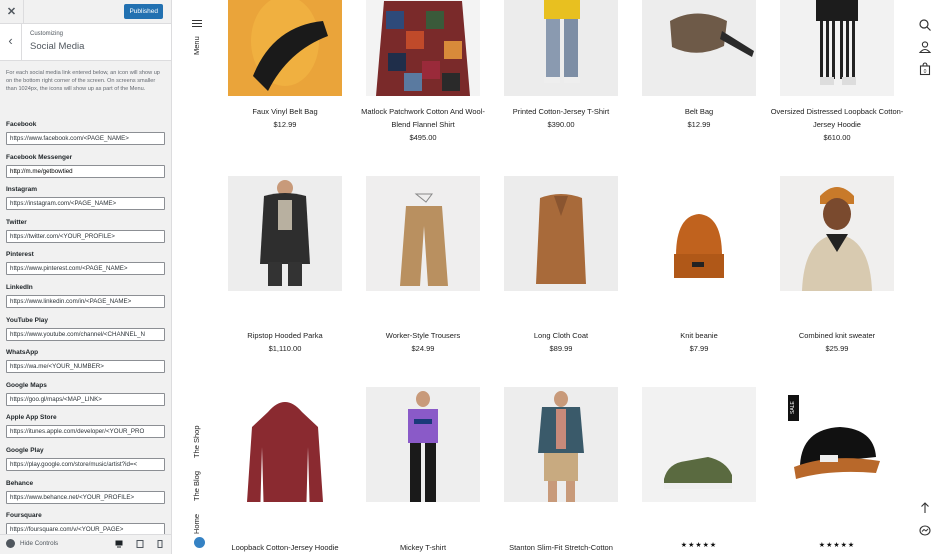 The width and height of the screenshot is (950, 554). What do you see at coordinates (85, 42) in the screenshot?
I see `section-header: ‹ Customizing Social Media` at bounding box center [85, 42].